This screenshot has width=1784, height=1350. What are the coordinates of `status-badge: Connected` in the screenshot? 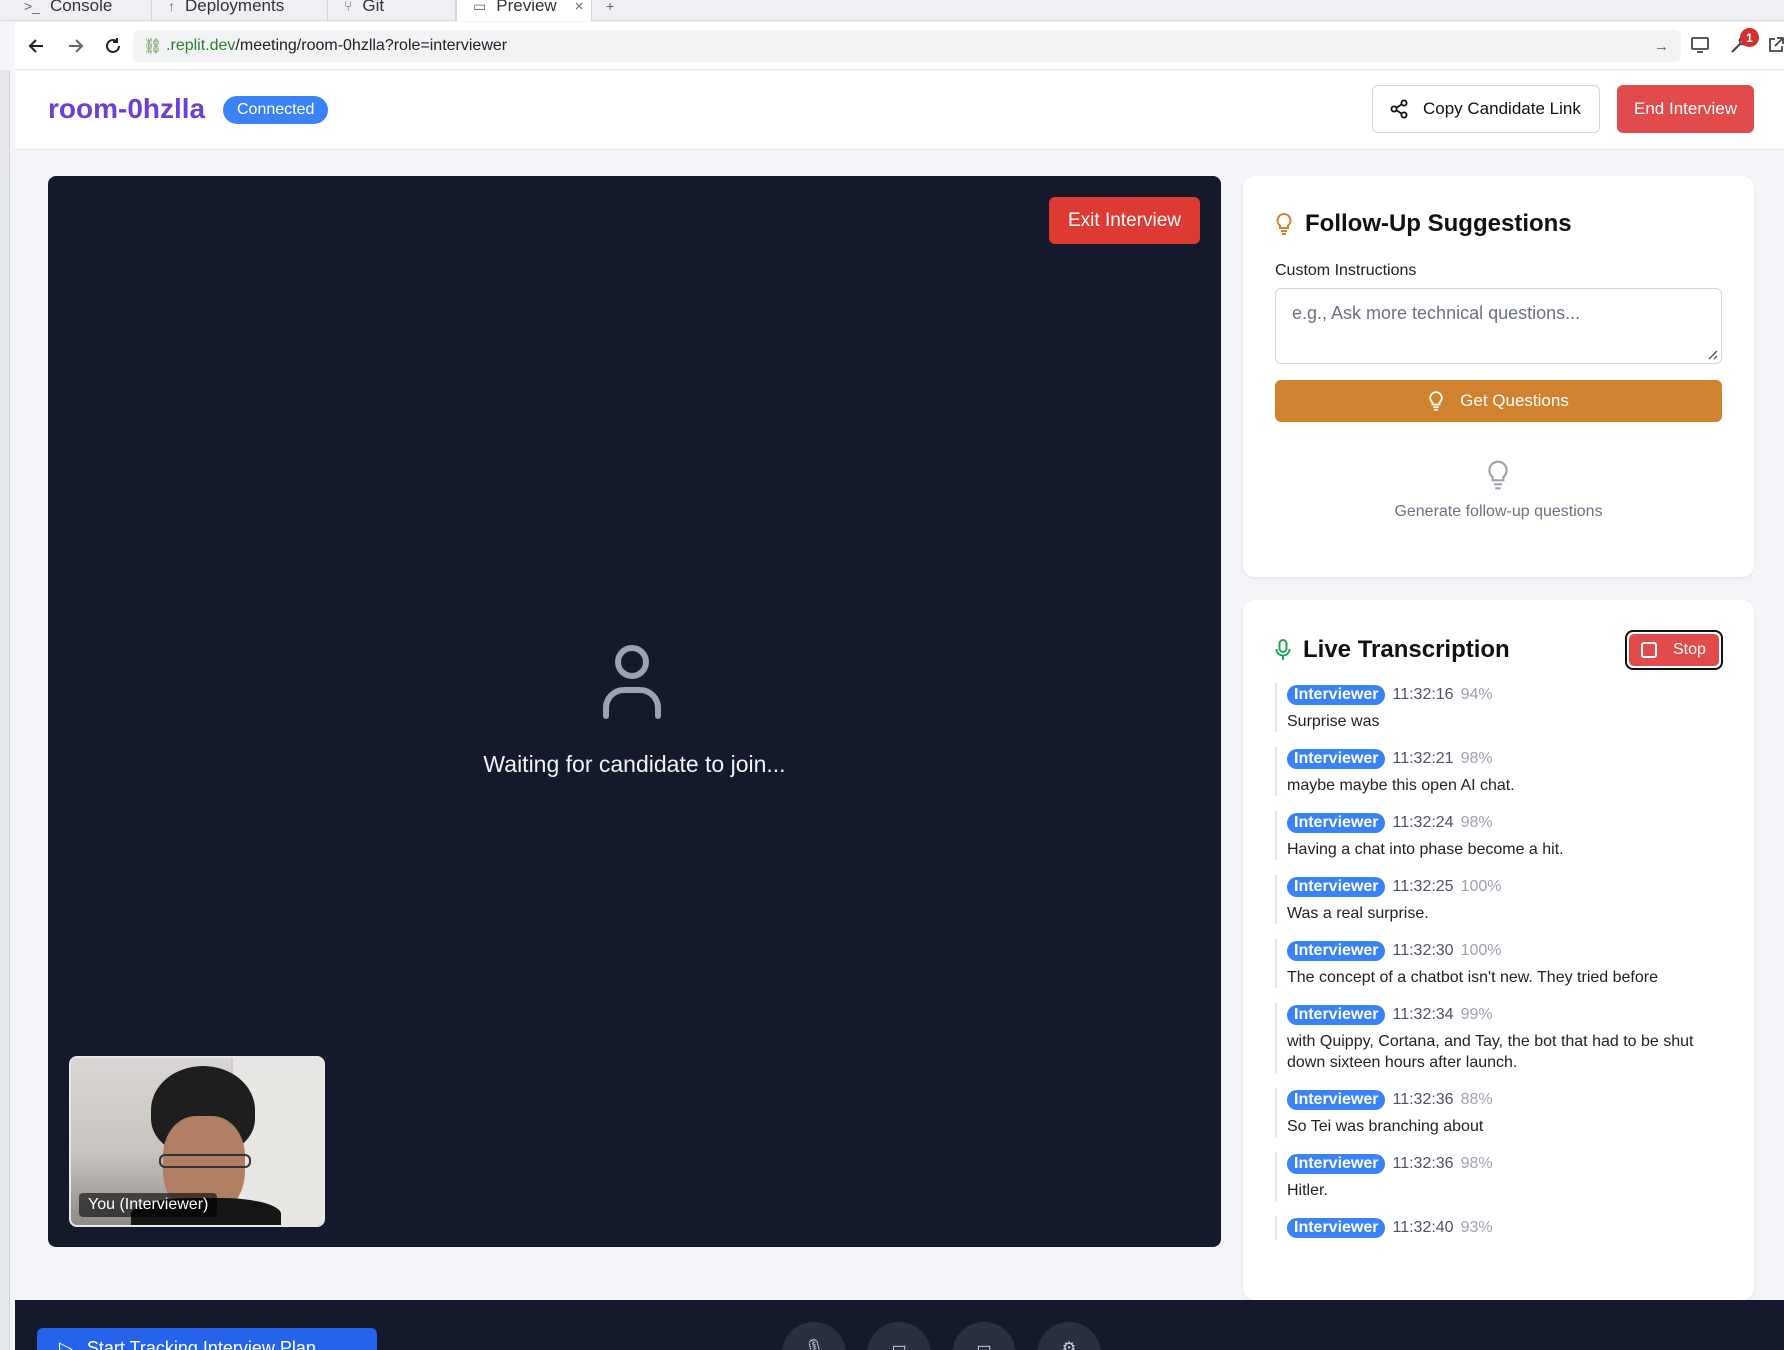 It's located at (276, 110).